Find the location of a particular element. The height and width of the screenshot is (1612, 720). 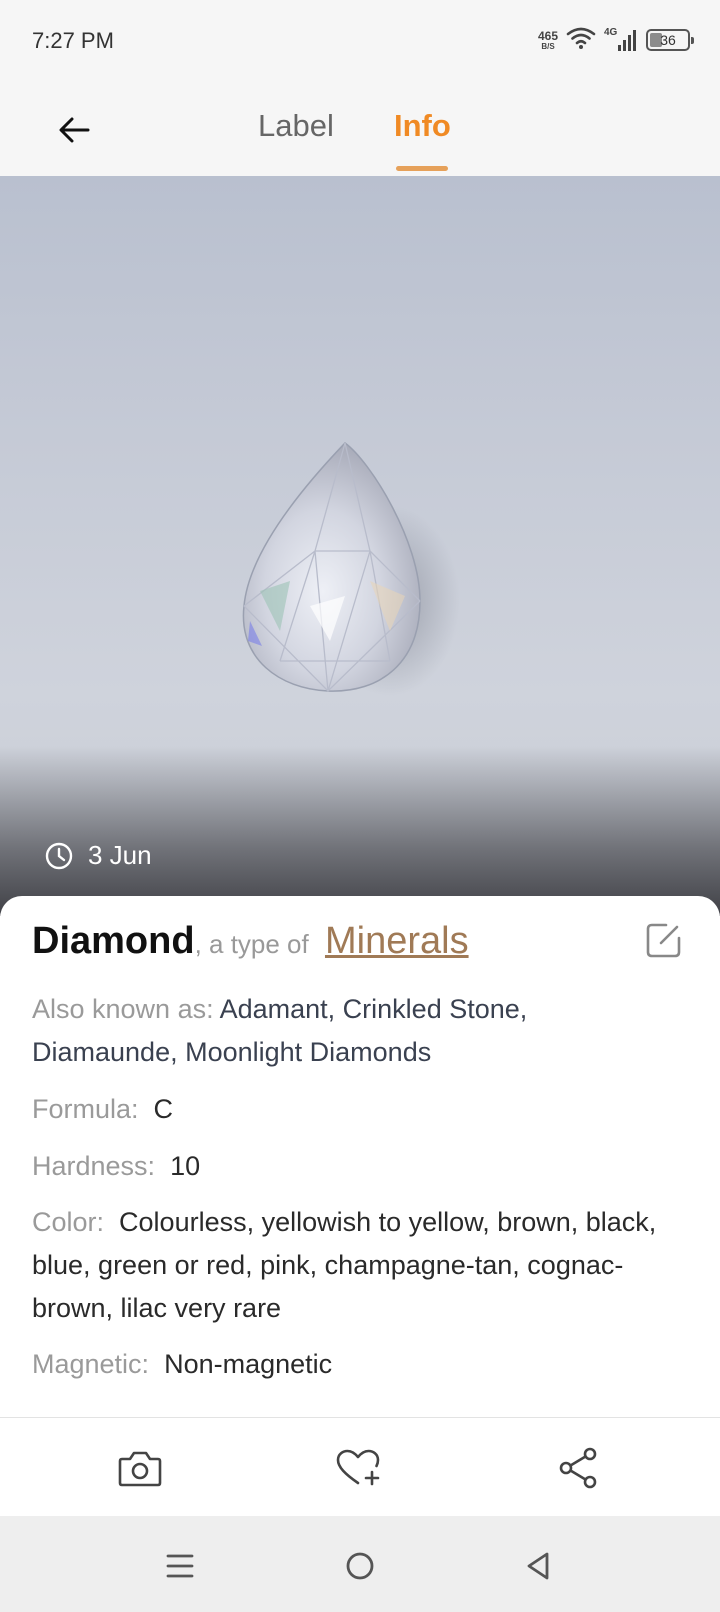

status-time: 7:27 PM is located at coordinates (73, 40).